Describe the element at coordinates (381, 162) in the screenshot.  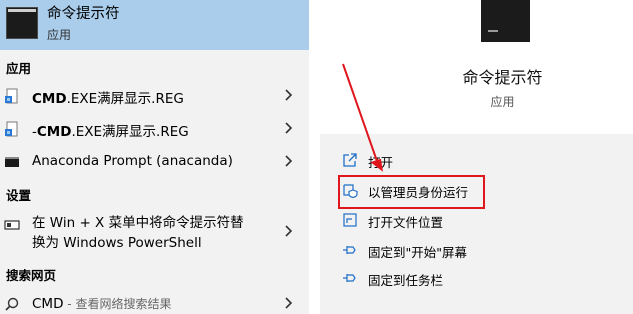
I see `action-label: 打开` at that location.